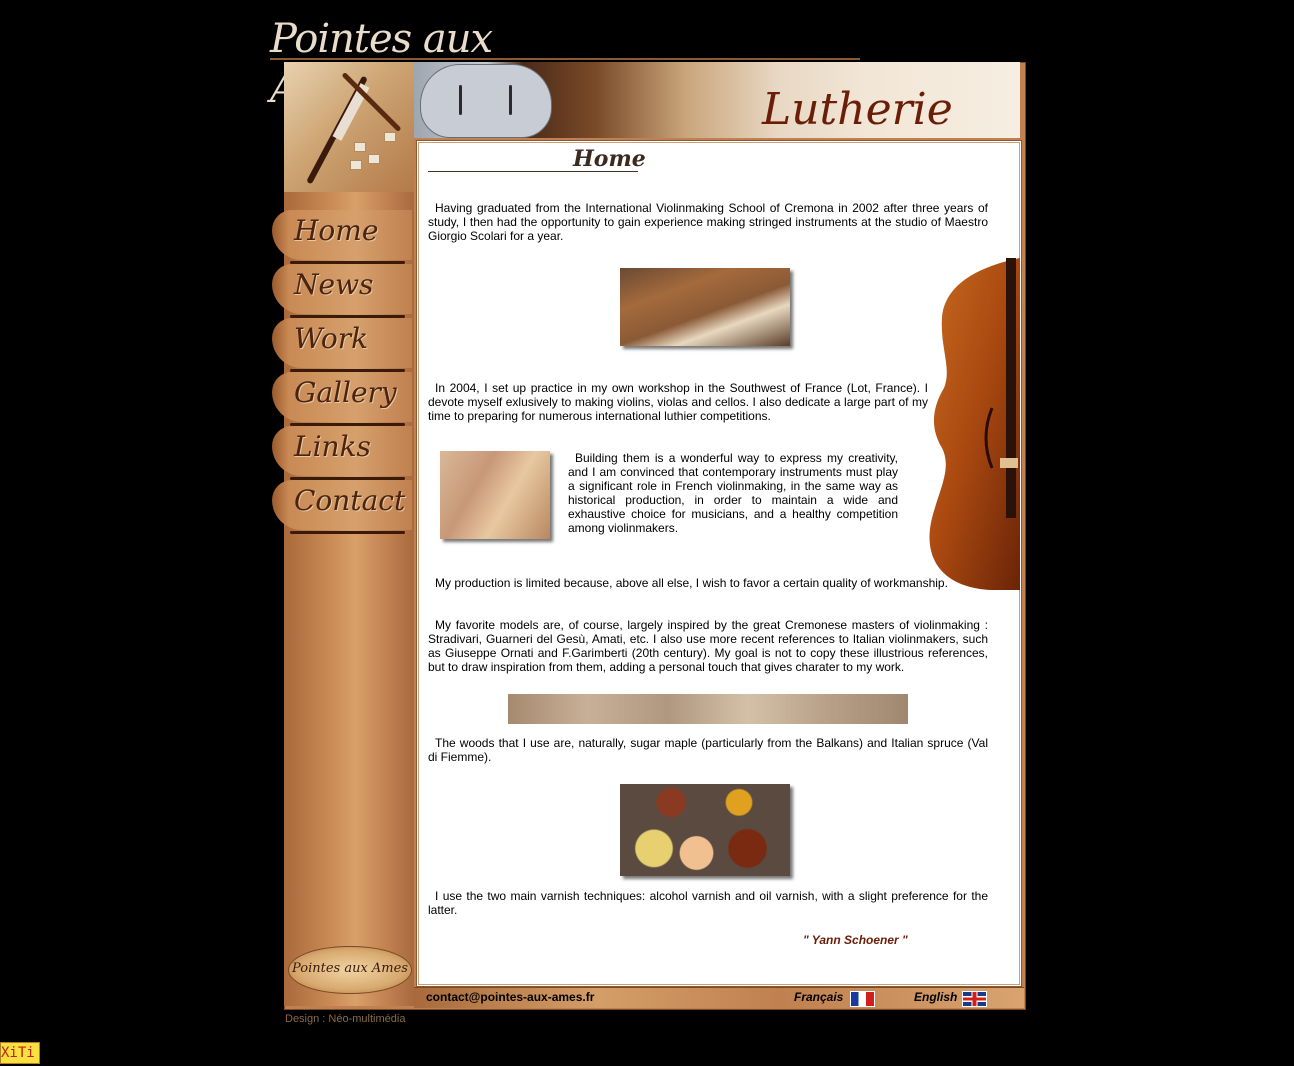 The image size is (1294, 1066). I want to click on nav-gallery: Gallery, so click(342, 399).